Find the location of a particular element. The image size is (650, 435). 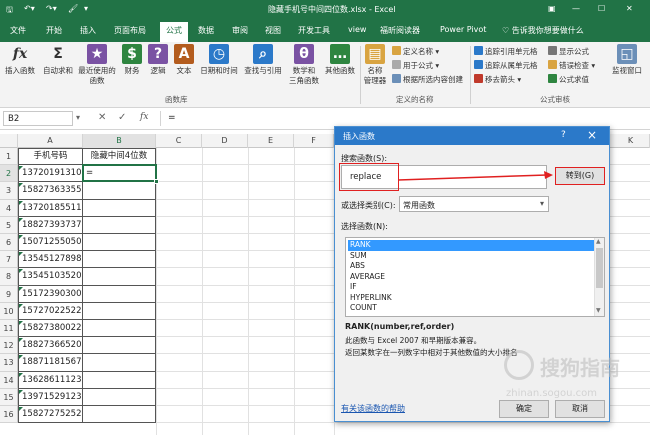

arrow-head is located at coordinates (548, 175).